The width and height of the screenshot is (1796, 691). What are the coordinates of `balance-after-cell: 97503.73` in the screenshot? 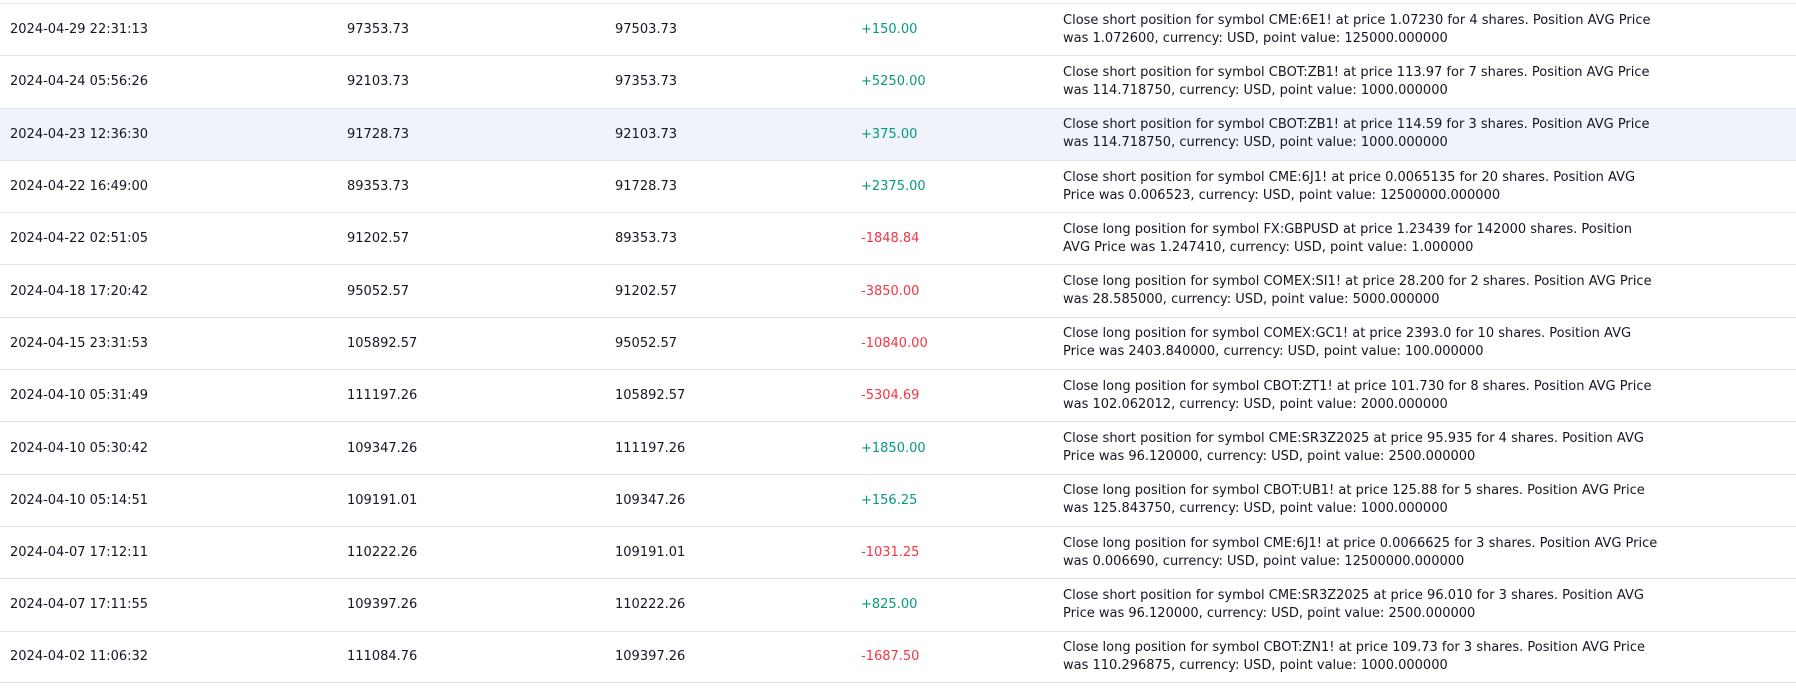 It's located at (646, 30).